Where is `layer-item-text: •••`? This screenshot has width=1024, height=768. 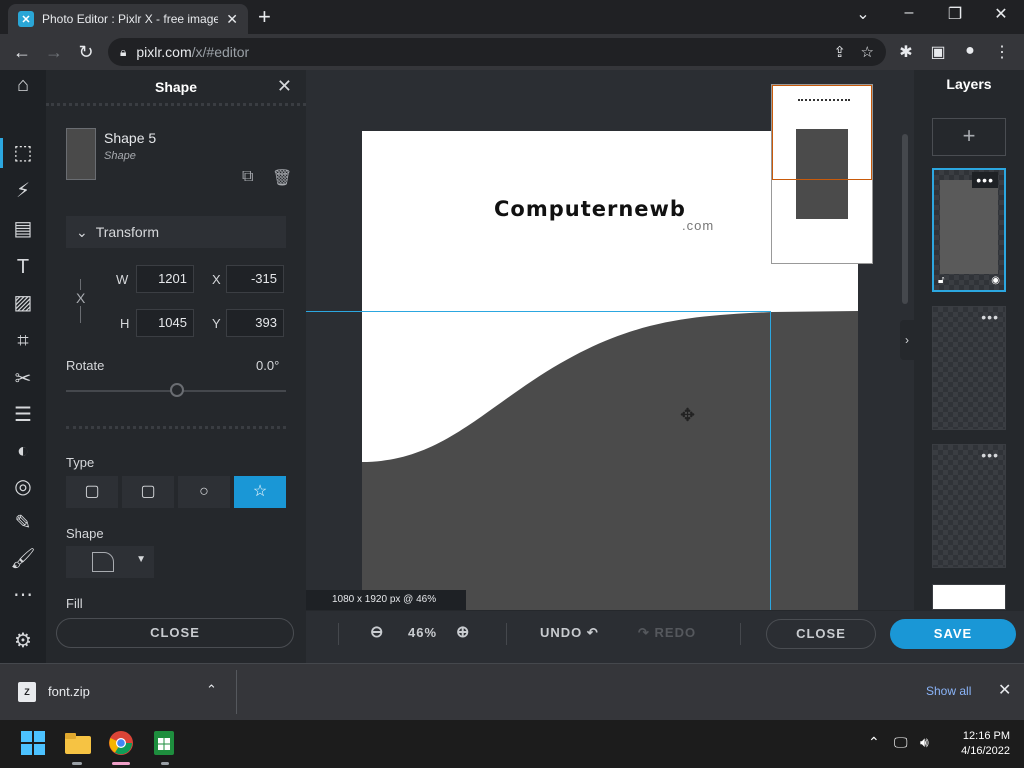 layer-item-text: ••• is located at coordinates (969, 506).